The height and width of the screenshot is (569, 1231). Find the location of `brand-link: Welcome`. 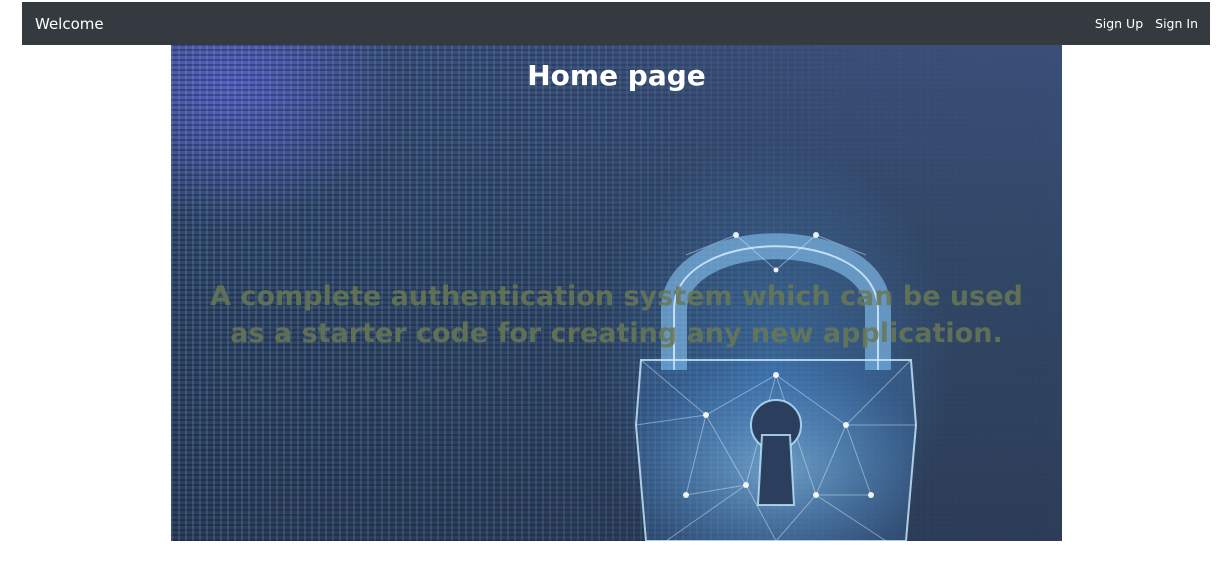

brand-link: Welcome is located at coordinates (69, 24).